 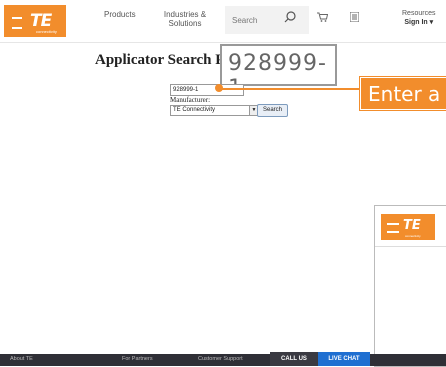 I want to click on live-chat-button: LIVE CHAT, so click(x=344, y=359).